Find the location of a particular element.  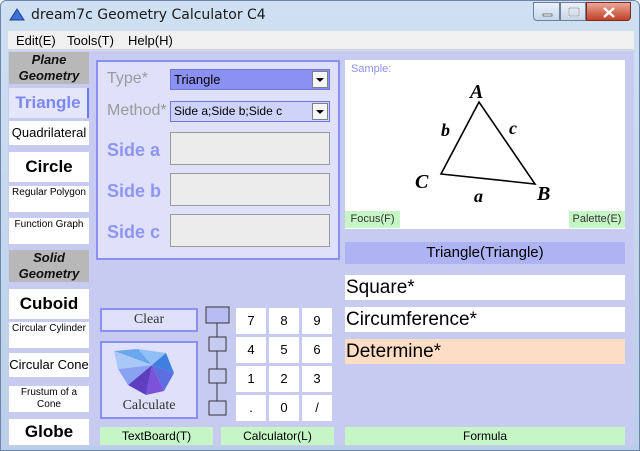

maximize-button is located at coordinates (573, 11).